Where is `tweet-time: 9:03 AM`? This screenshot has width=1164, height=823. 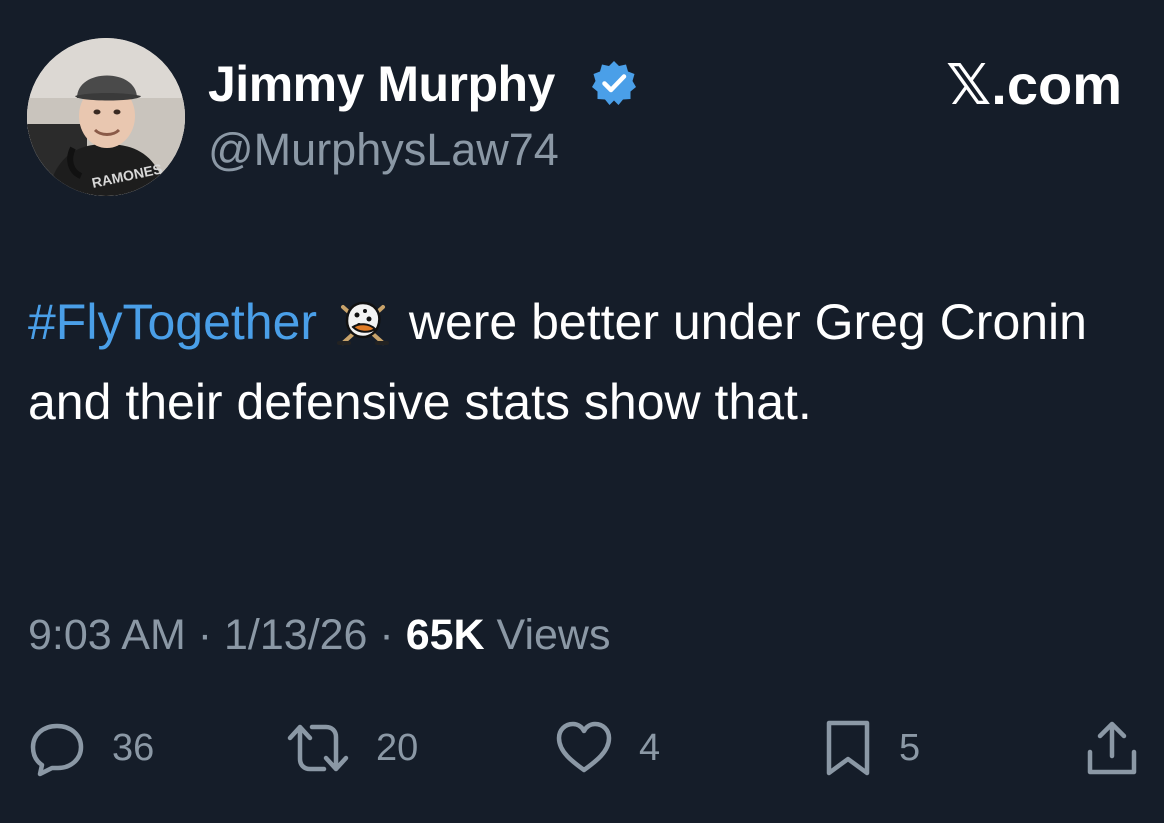
tweet-time: 9:03 AM is located at coordinates (107, 635).